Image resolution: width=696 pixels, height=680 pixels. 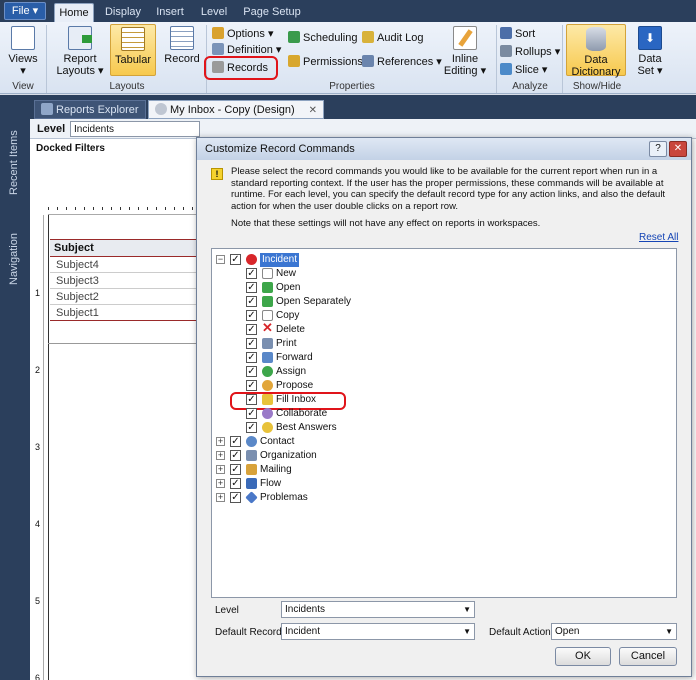 What do you see at coordinates (277, 441) in the screenshot?
I see `tree-label: Contact` at bounding box center [277, 441].